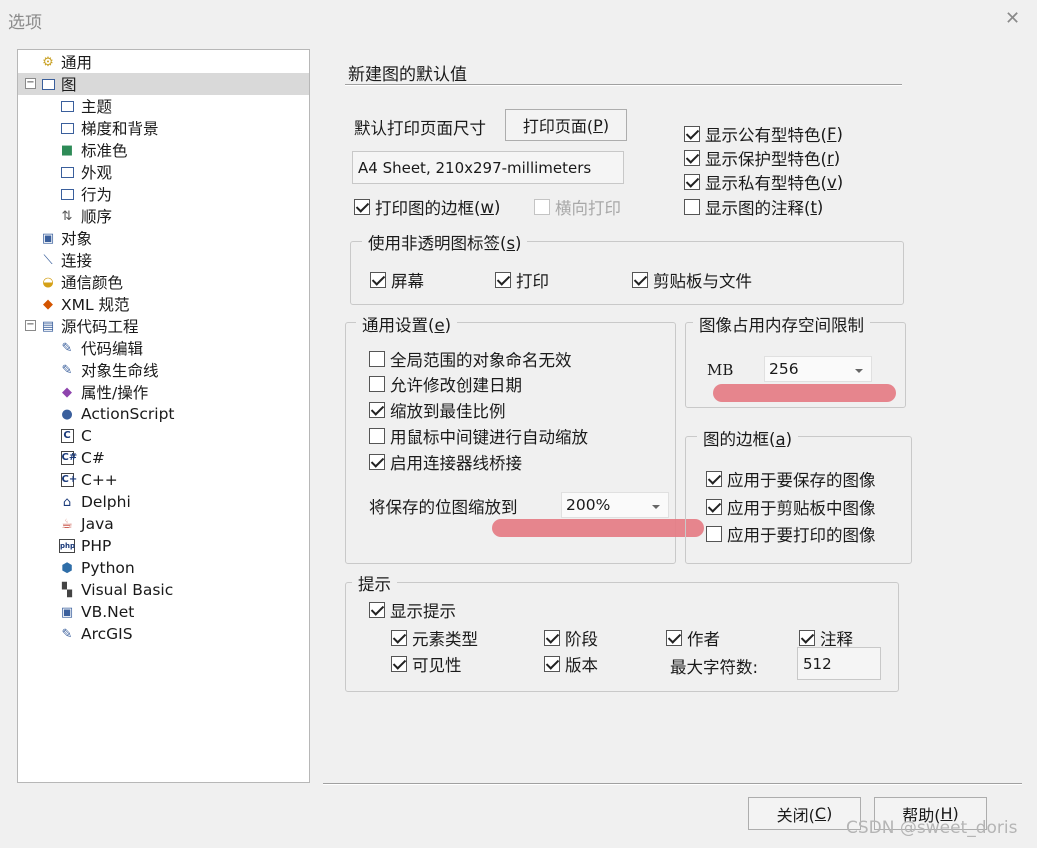 The height and width of the screenshot is (848, 1037). I want to click on close-button-key: C, so click(820, 813).